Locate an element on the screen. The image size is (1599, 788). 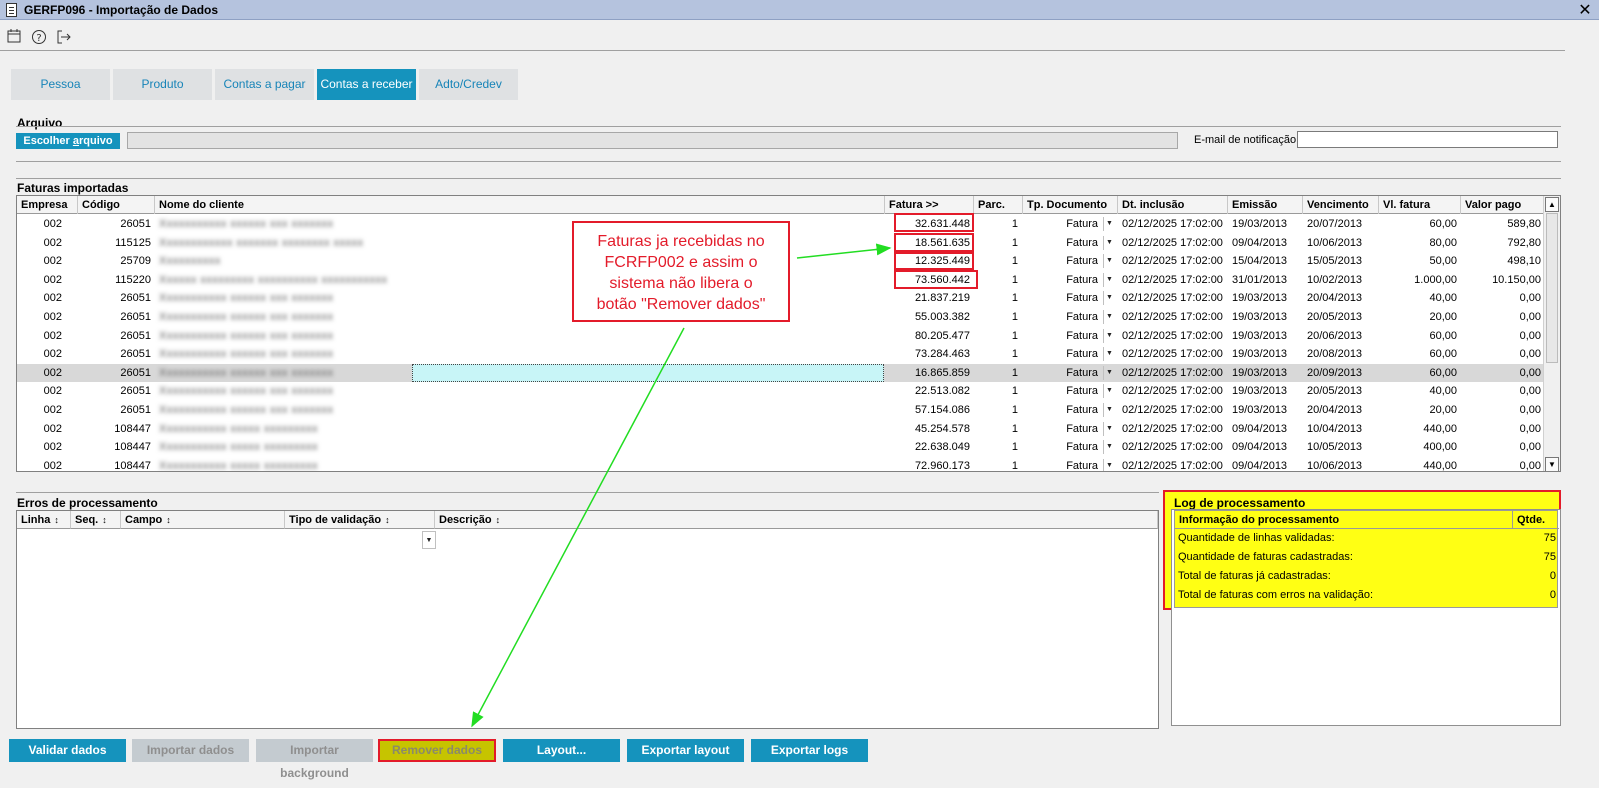
arrow-to-faturas is located at coordinates (844, 251).